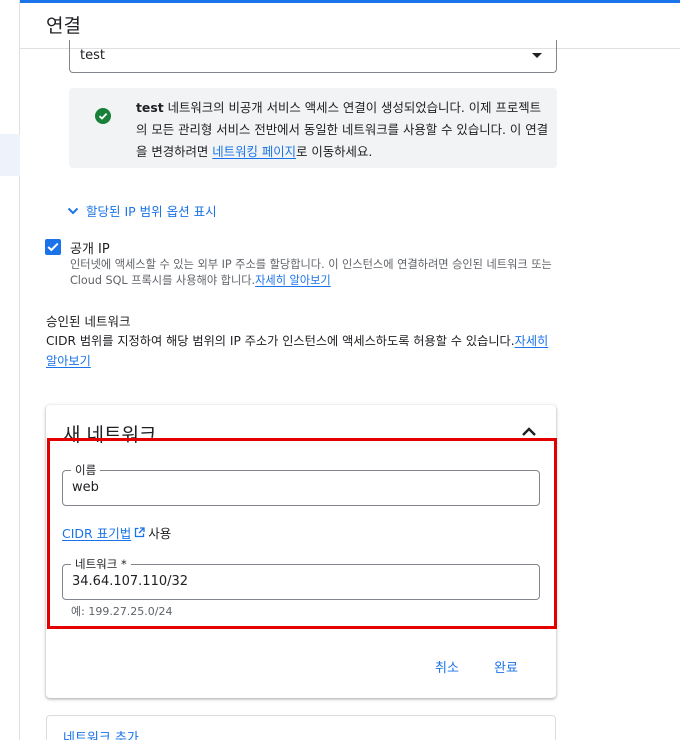  I want to click on add-network-button: 네트워크 추가, so click(301, 727).